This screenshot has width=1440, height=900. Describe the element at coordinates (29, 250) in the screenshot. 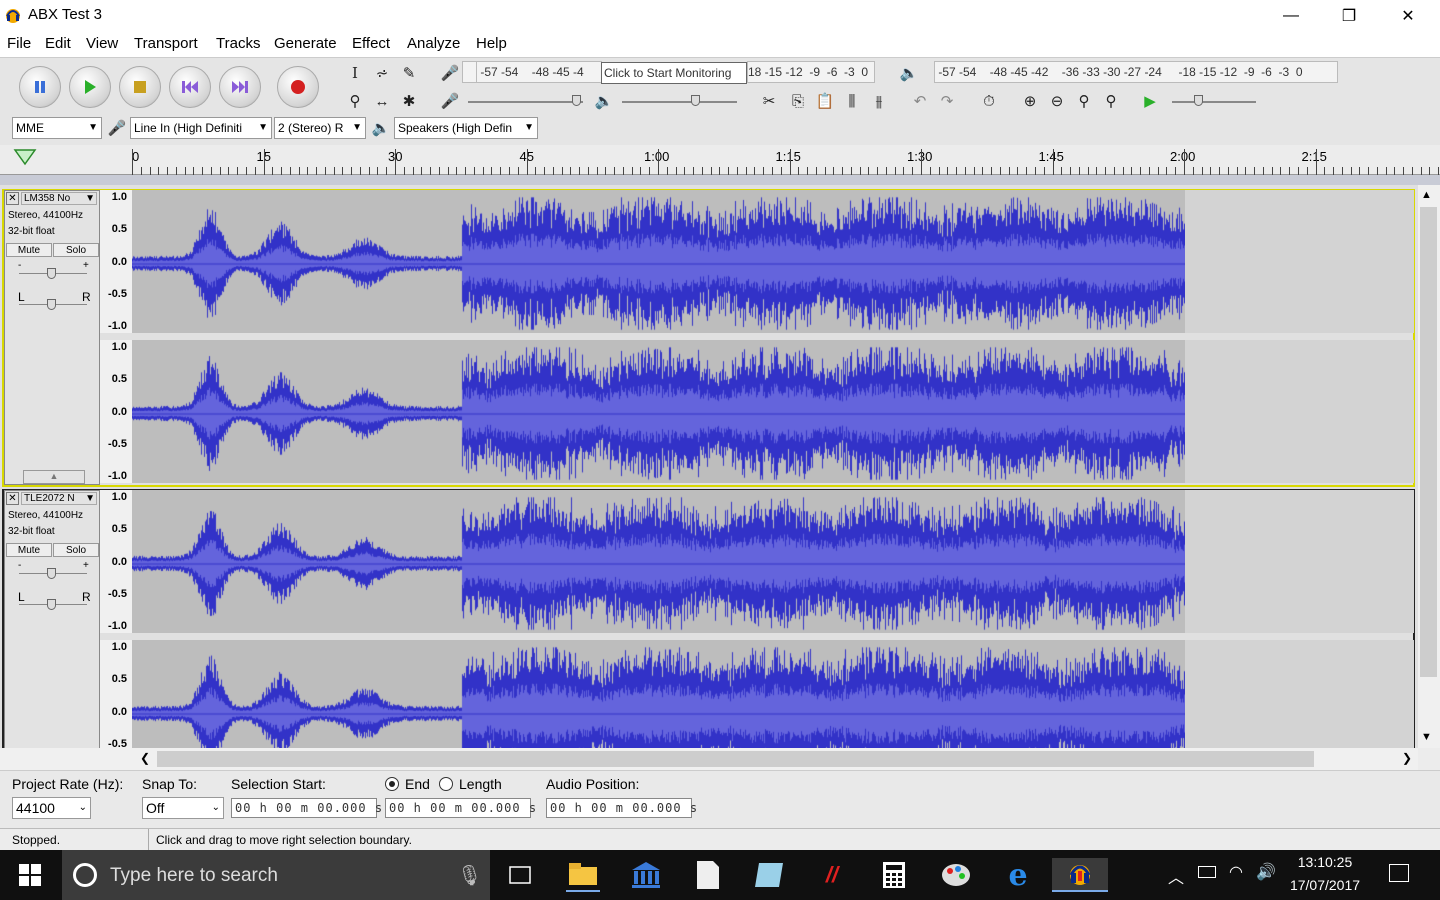

I see `mute-button: Mute` at that location.